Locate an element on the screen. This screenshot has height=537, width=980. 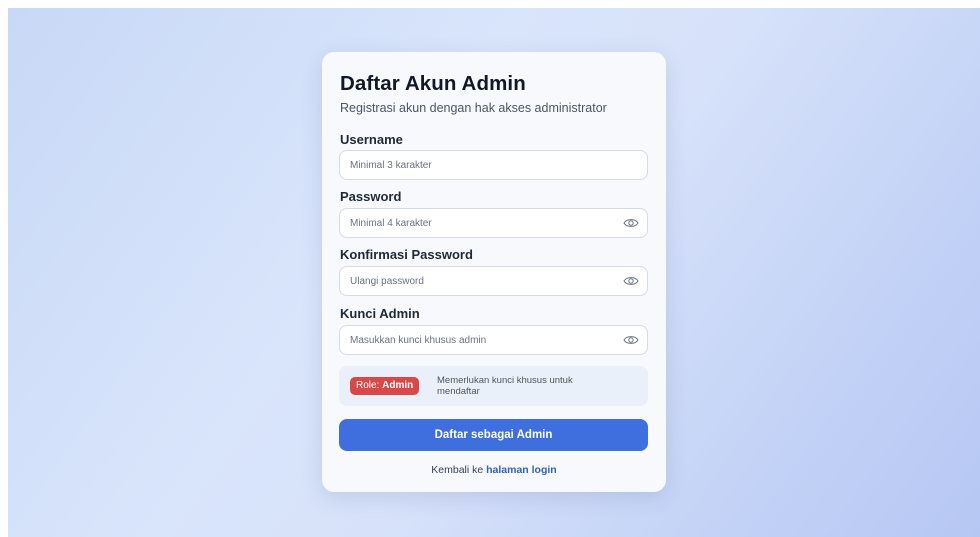
password-input is located at coordinates (480, 223).